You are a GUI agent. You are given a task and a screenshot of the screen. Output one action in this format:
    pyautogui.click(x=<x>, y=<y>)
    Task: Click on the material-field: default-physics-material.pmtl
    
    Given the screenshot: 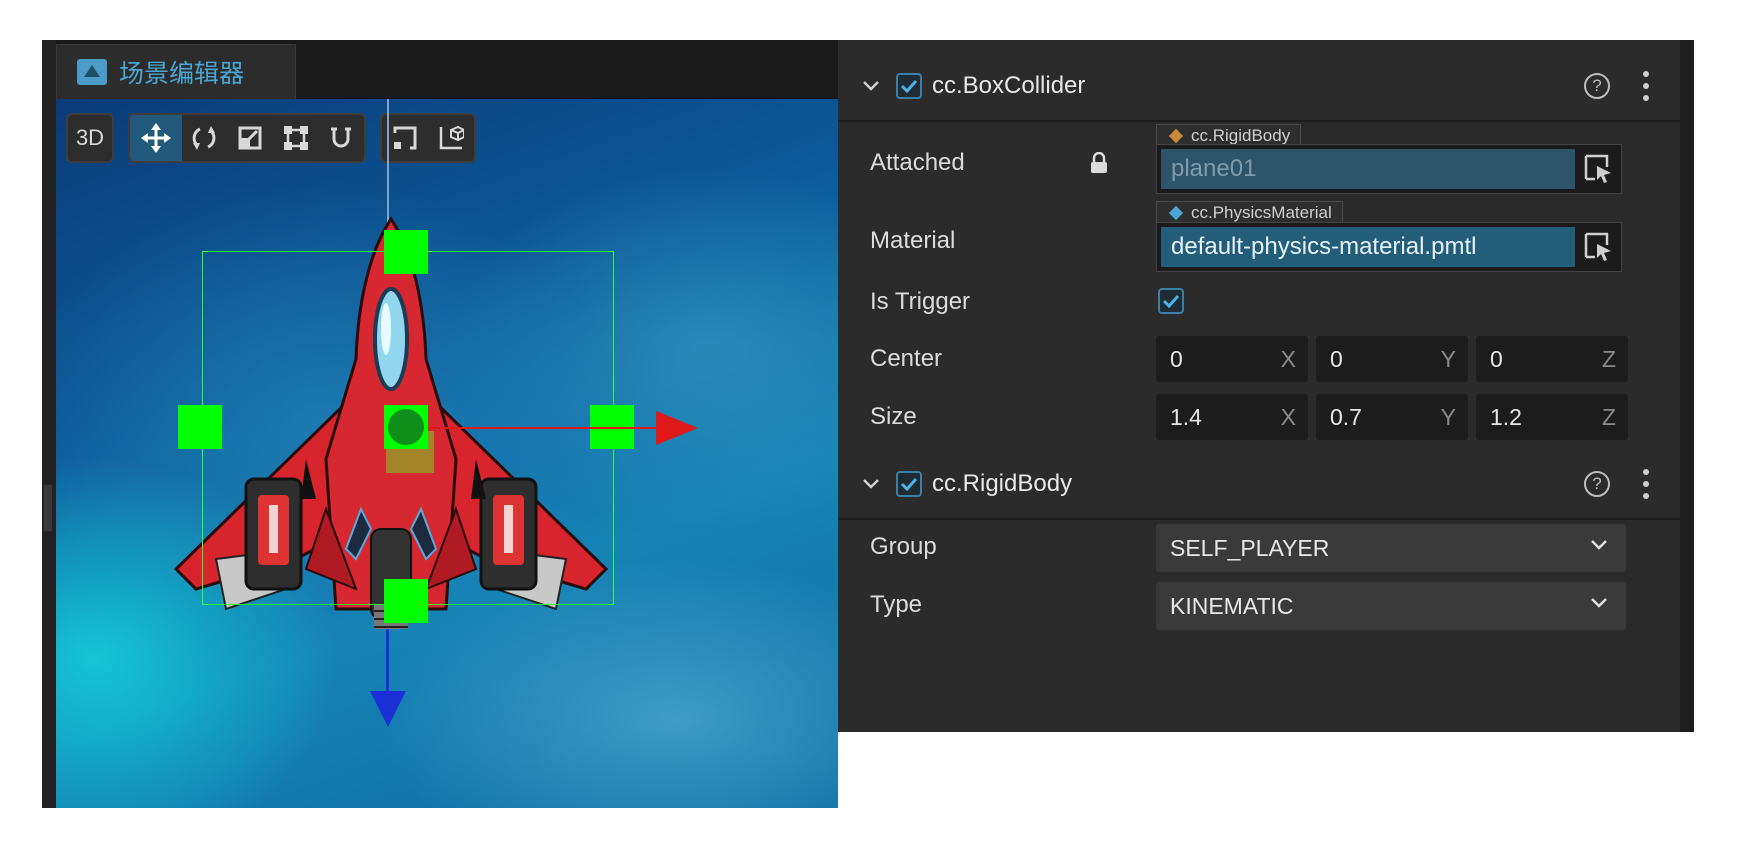 What is the action you would take?
    pyautogui.click(x=1389, y=247)
    